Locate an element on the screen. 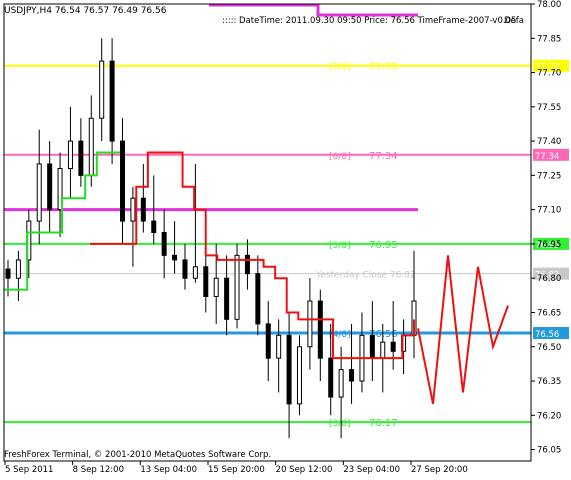  y-tick-label: 77.40 is located at coordinates (549, 142).